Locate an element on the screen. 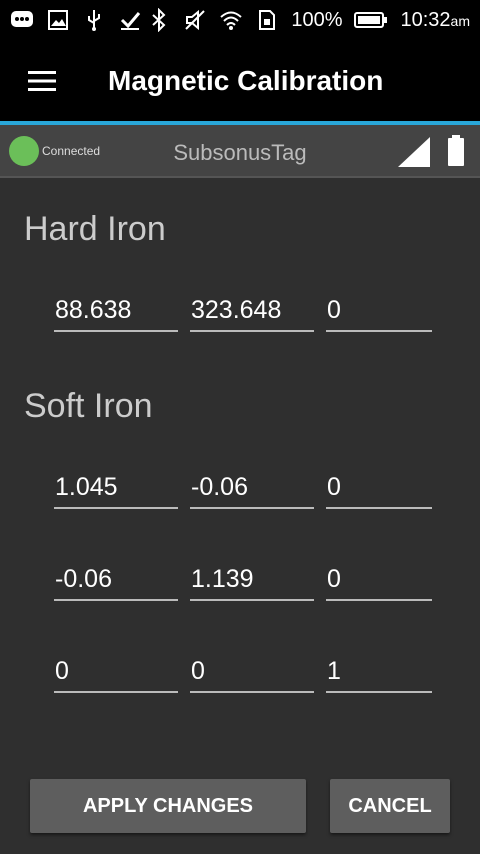  bluetooth-icon is located at coordinates (159, 20).